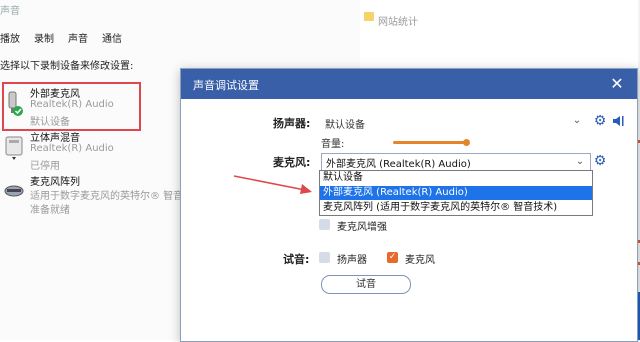 The image size is (640, 342). Describe the element at coordinates (55, 138) in the screenshot. I see `device-name: 立体声混音` at that location.